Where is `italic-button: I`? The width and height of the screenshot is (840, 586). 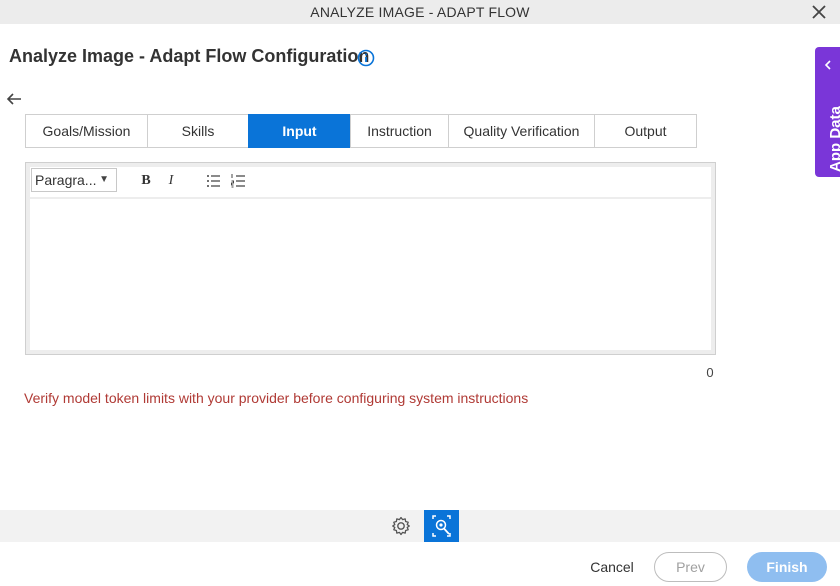
italic-button: I is located at coordinates (171, 181).